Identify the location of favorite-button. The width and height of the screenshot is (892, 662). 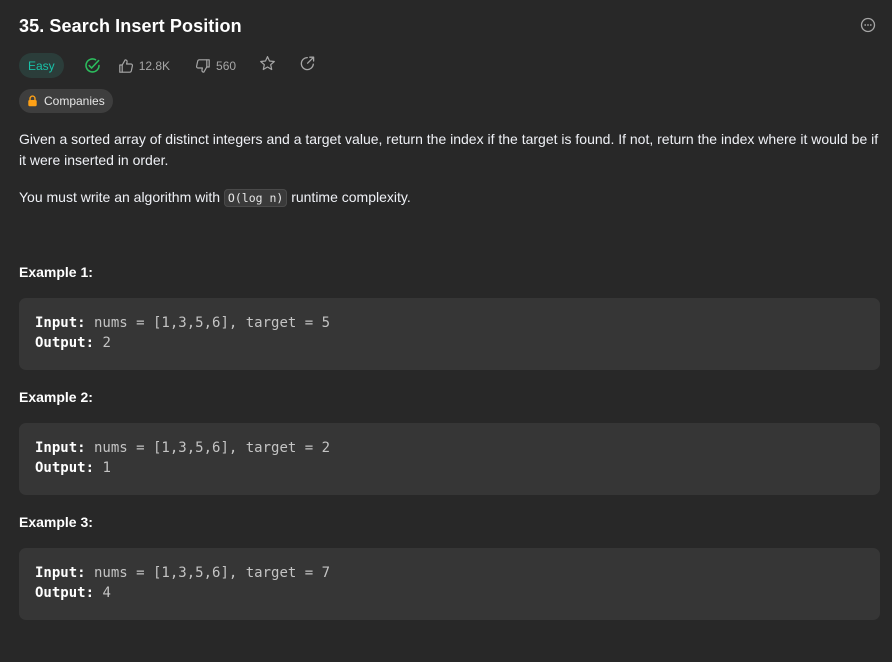
(267, 66).